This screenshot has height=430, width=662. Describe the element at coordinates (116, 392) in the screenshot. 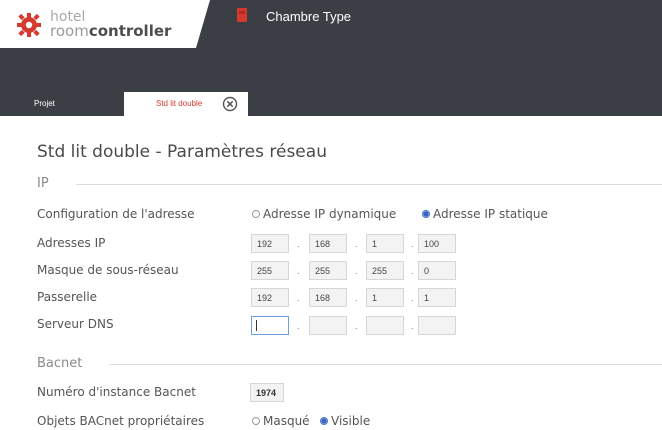

I see `bacnet-instance-label: Numéro d'instance Bacnet` at that location.